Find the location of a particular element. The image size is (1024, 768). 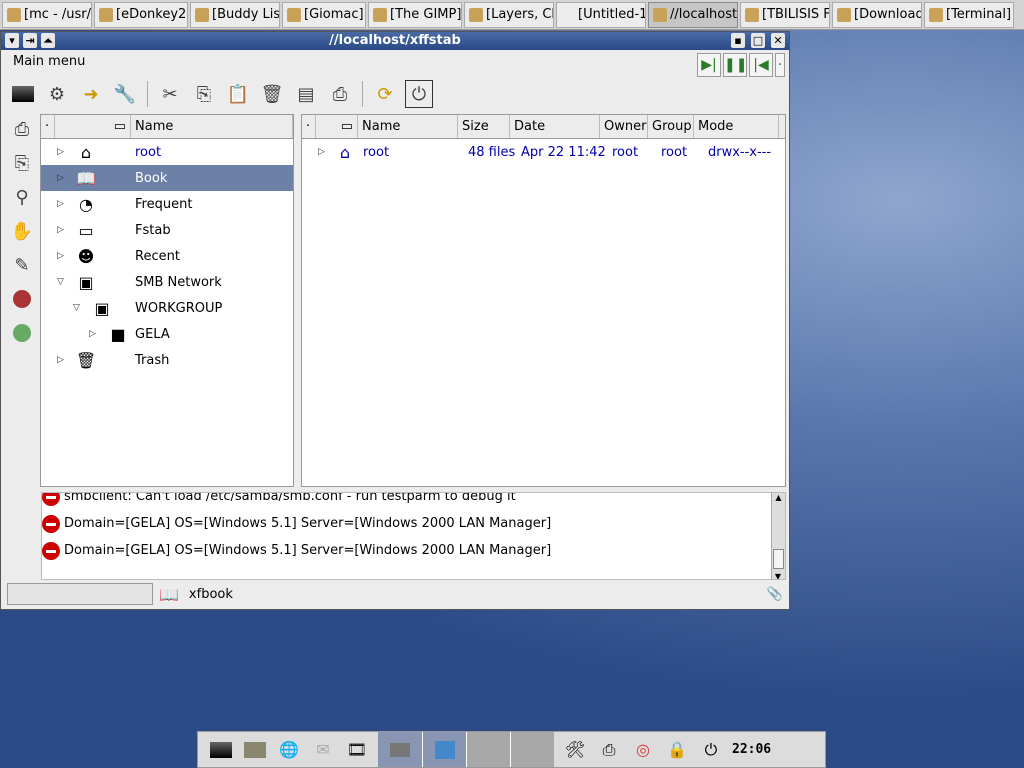

task-button: [TBILISIS FC is located at coordinates (785, 15).